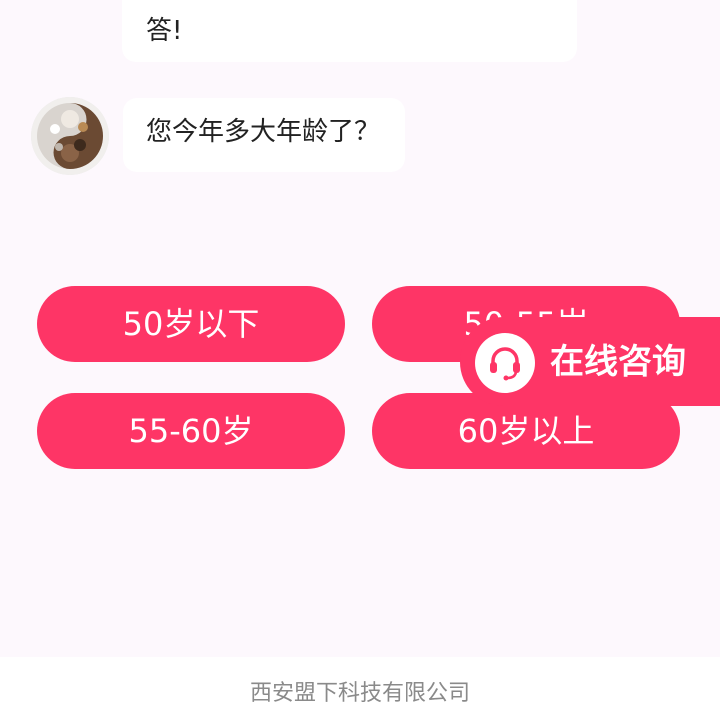 This screenshot has width=720, height=720. Describe the element at coordinates (191, 324) in the screenshot. I see `option-under-50-button: 50岁以下` at that location.